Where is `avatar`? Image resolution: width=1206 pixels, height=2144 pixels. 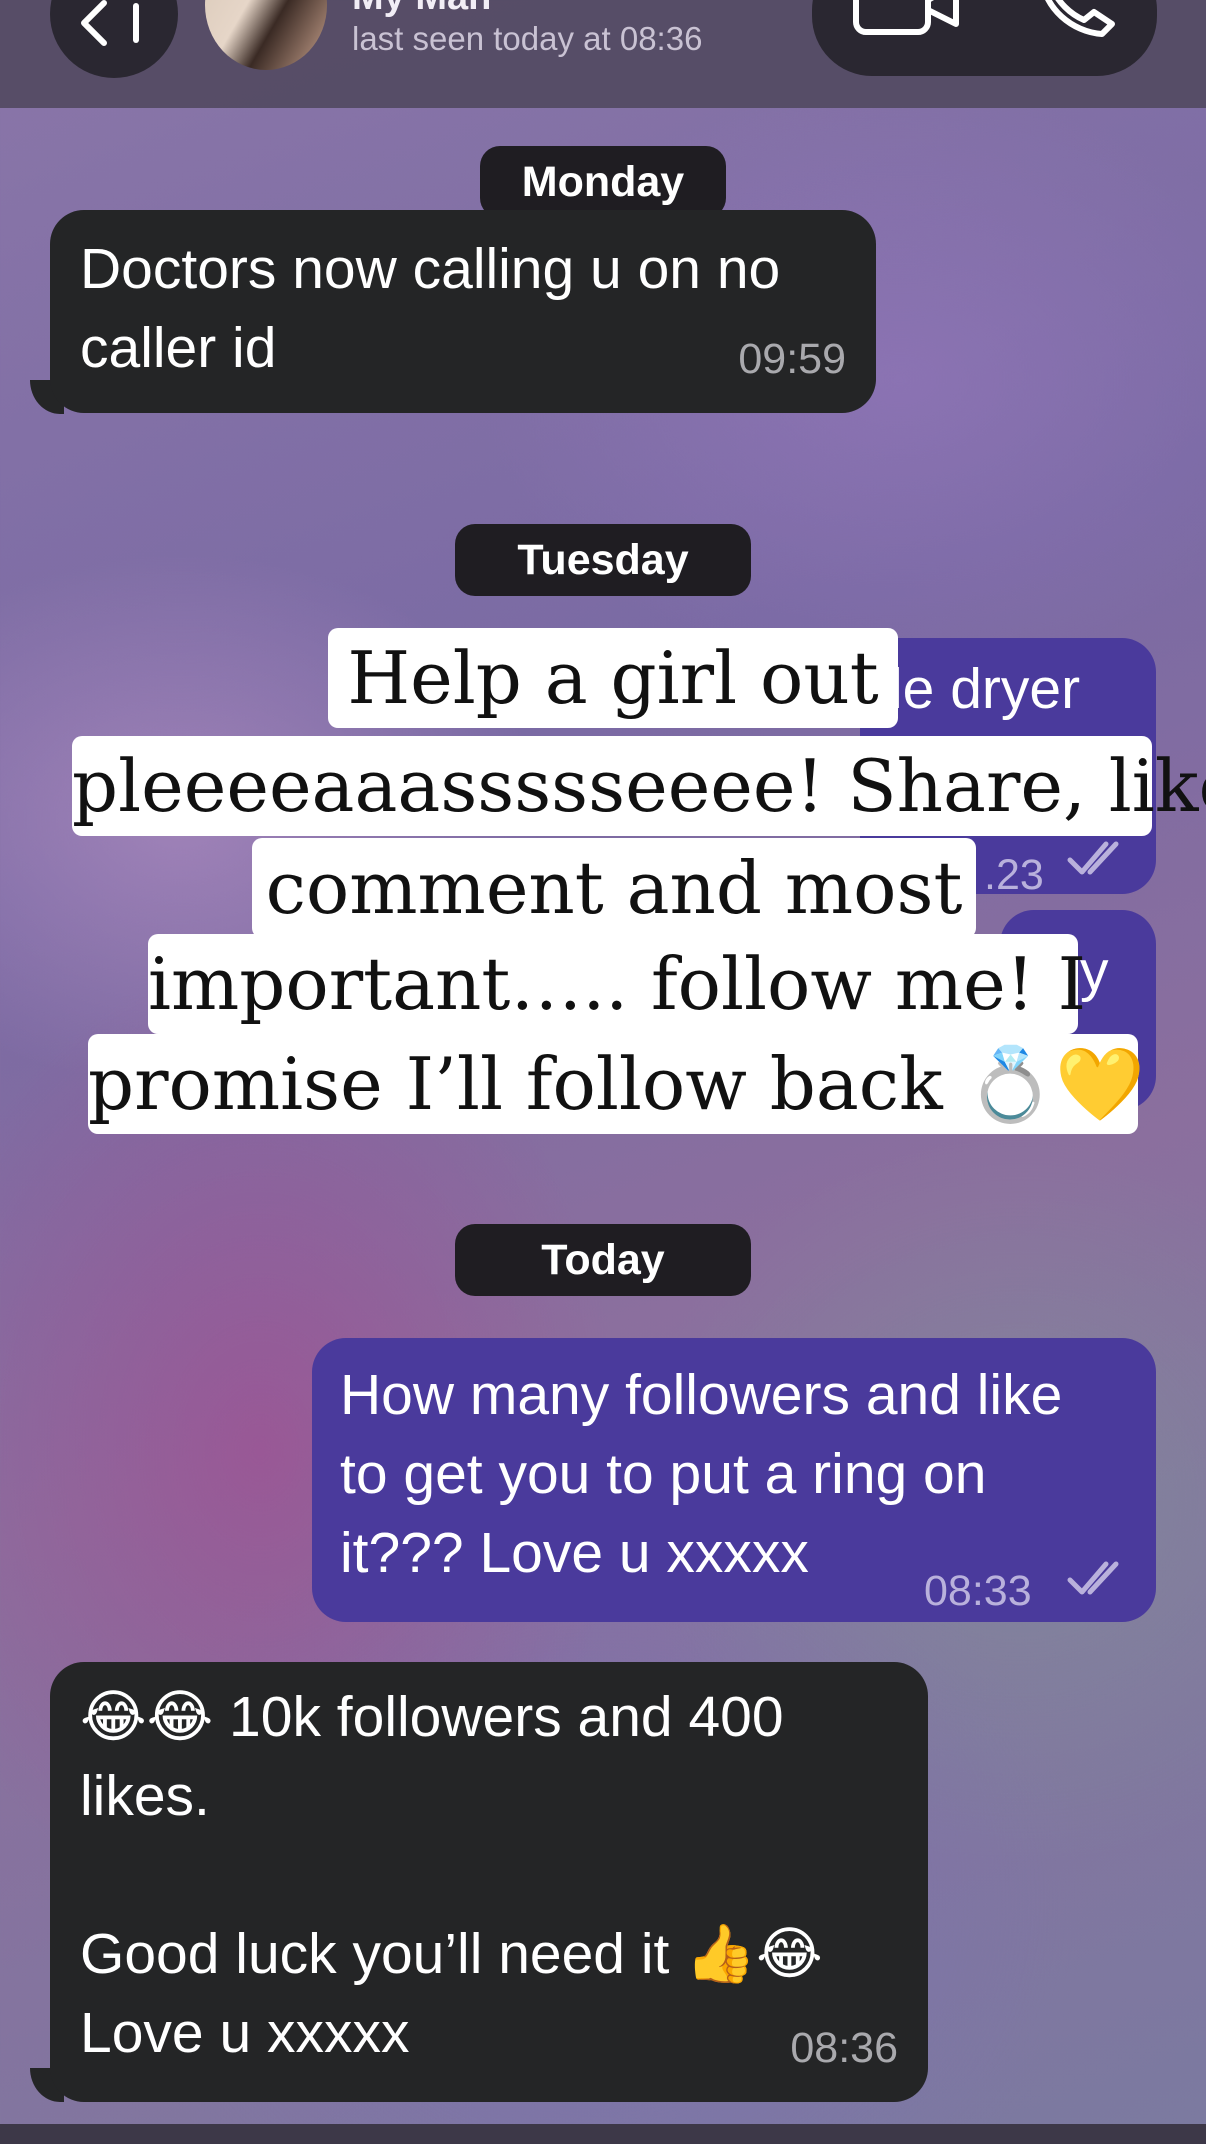 avatar is located at coordinates (266, 35).